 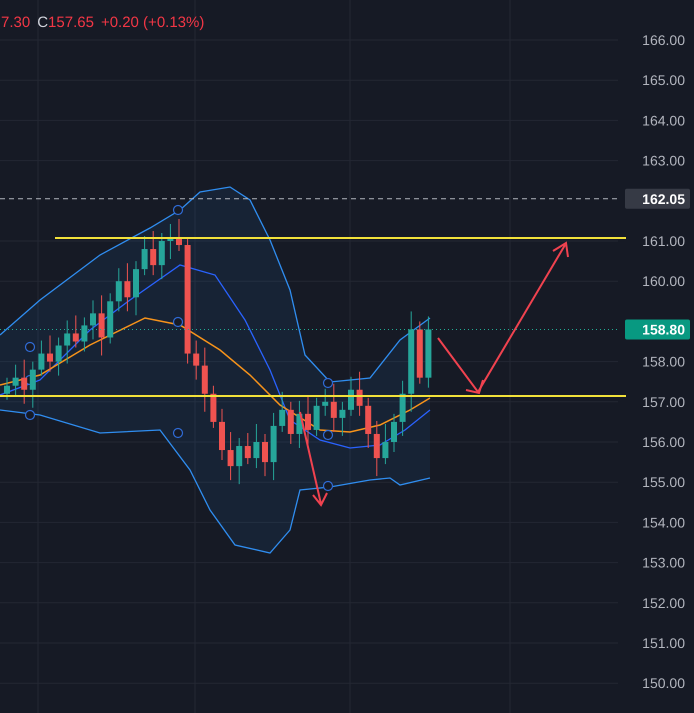 I want to click on price-axis-label: 160.00, so click(x=663, y=281).